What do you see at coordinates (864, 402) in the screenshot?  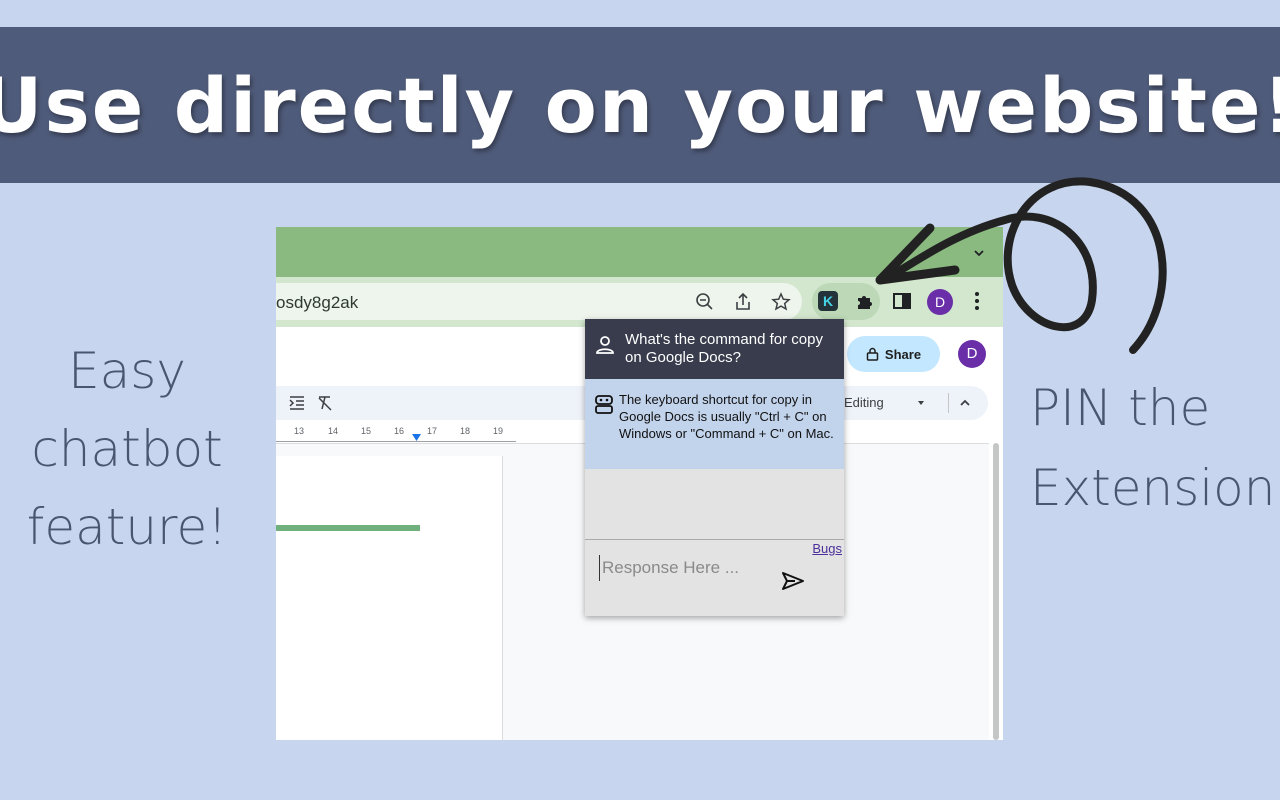 I see `editing-mode-label: Editing` at bounding box center [864, 402].